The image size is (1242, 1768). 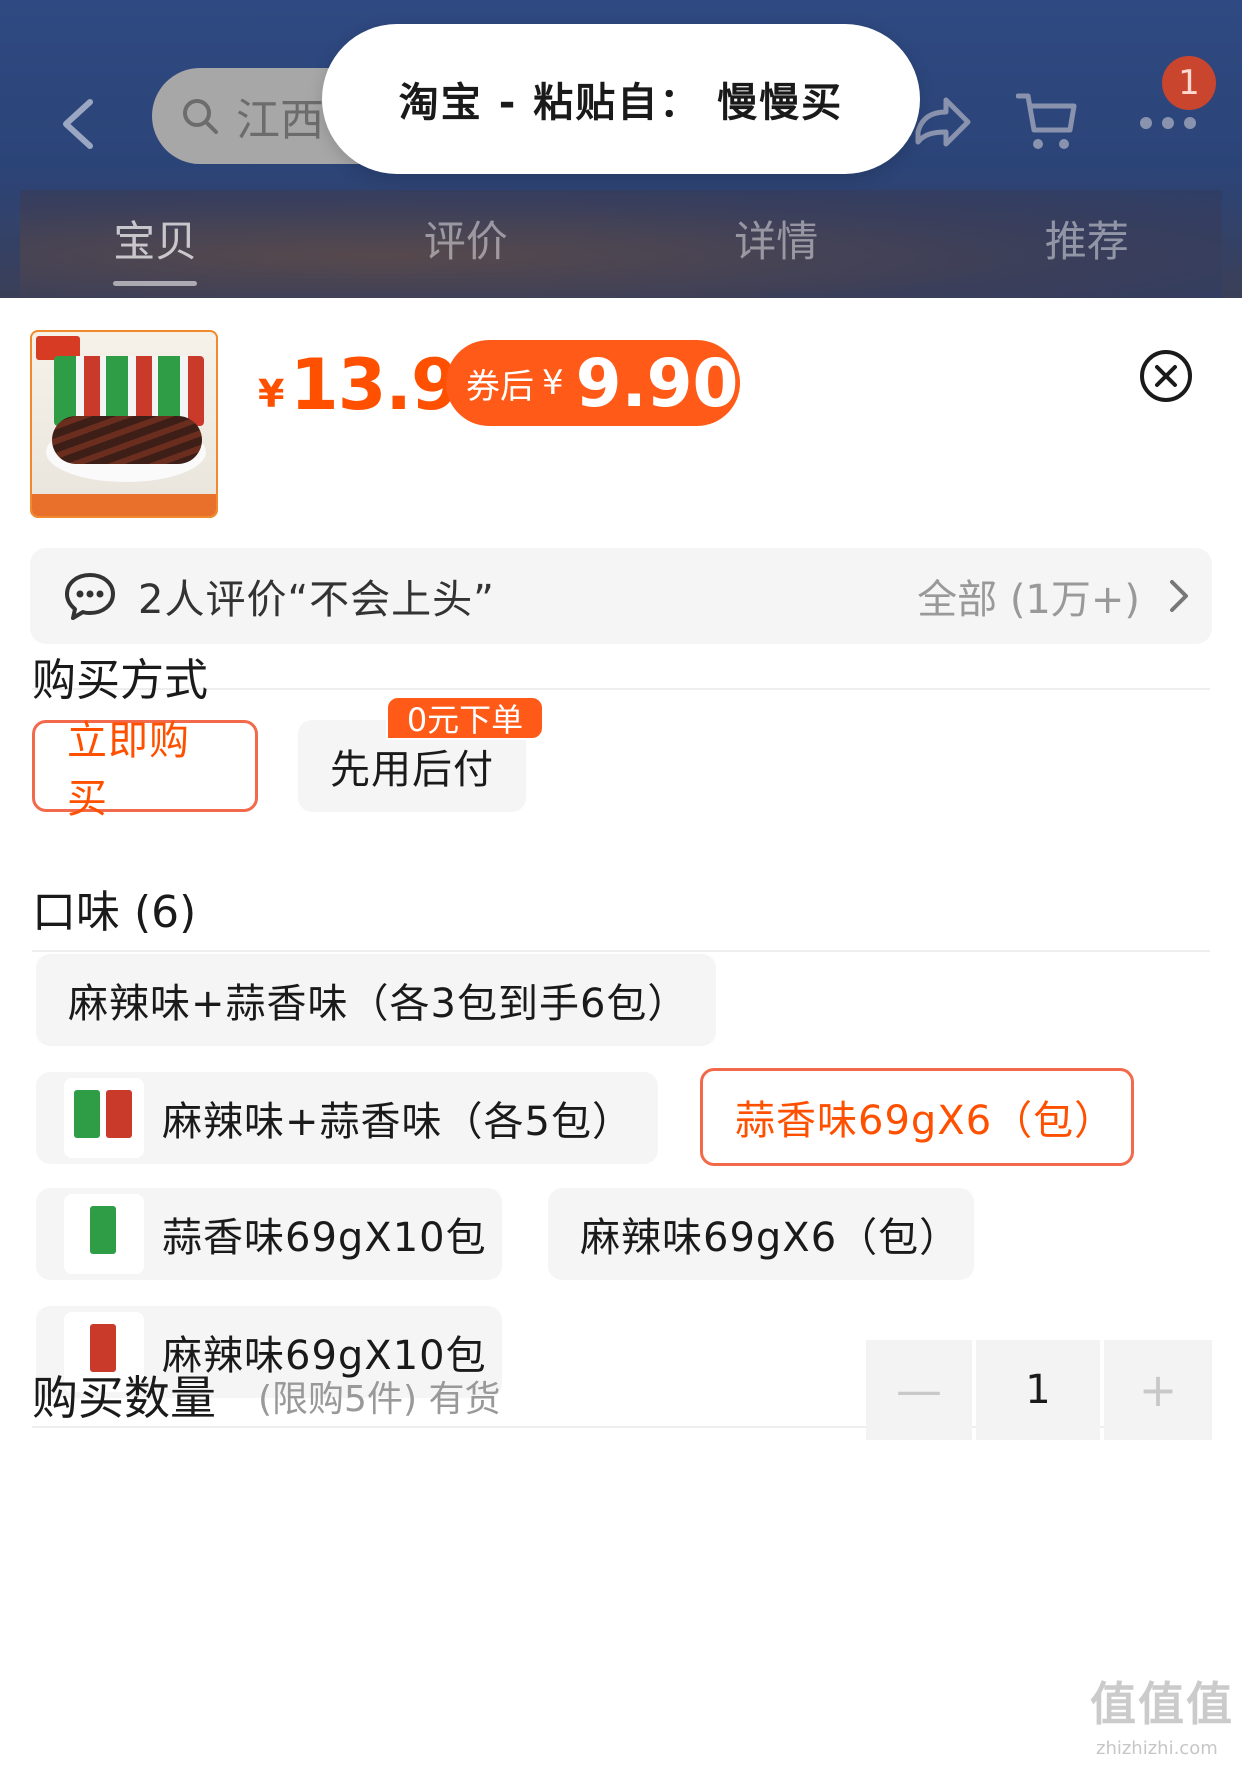 I want to click on review-summary-text: 2人评价“不会上头”, so click(x=316, y=600).